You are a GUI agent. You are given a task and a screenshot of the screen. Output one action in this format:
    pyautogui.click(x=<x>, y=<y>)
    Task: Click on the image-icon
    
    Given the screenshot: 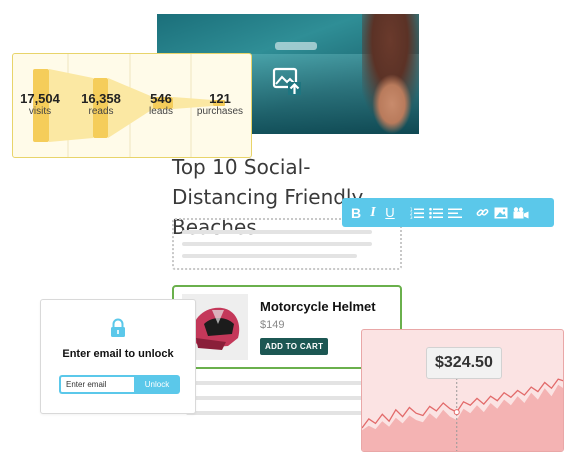 What is the action you would take?
    pyautogui.click(x=501, y=213)
    